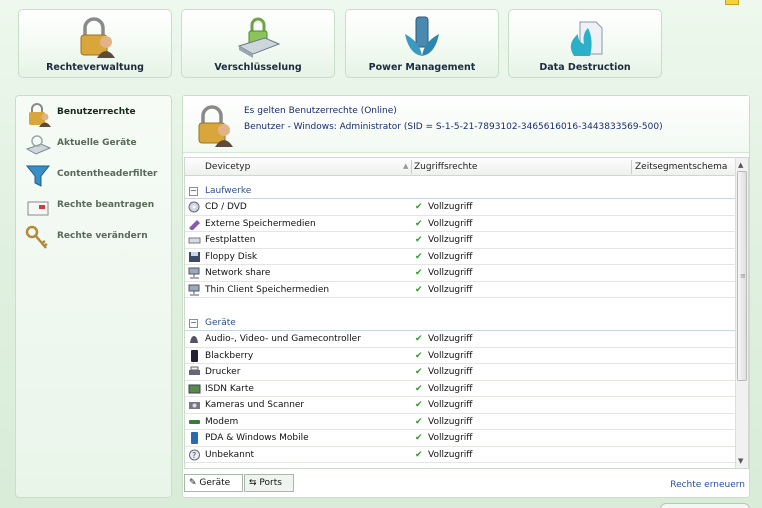 The height and width of the screenshot is (508, 762). Describe the element at coordinates (461, 257) in the screenshot. I see `table-row: Floppy Disk ✔ Vollzugriff` at that location.